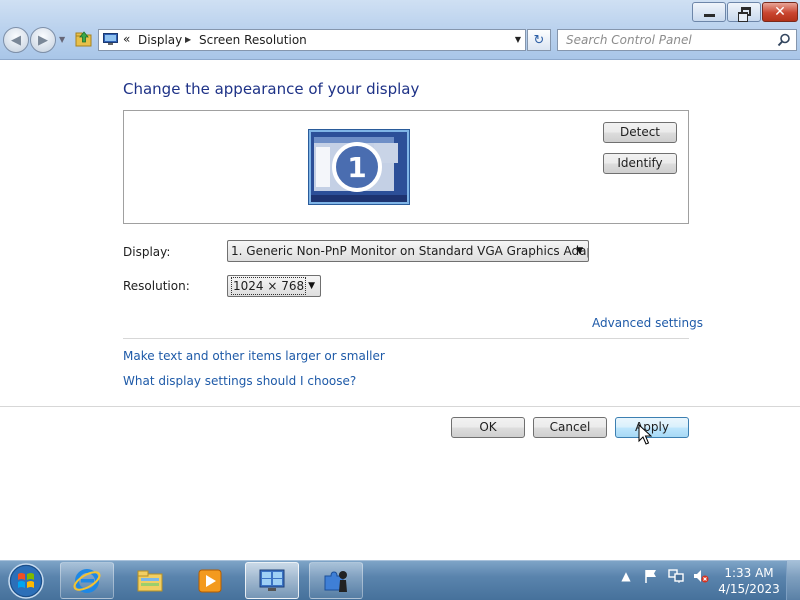 Image resolution: width=800 pixels, height=600 pixels. Describe the element at coordinates (312, 40) in the screenshot. I see `address-bar: « Display ▶ Screen Resolution ▼` at that location.